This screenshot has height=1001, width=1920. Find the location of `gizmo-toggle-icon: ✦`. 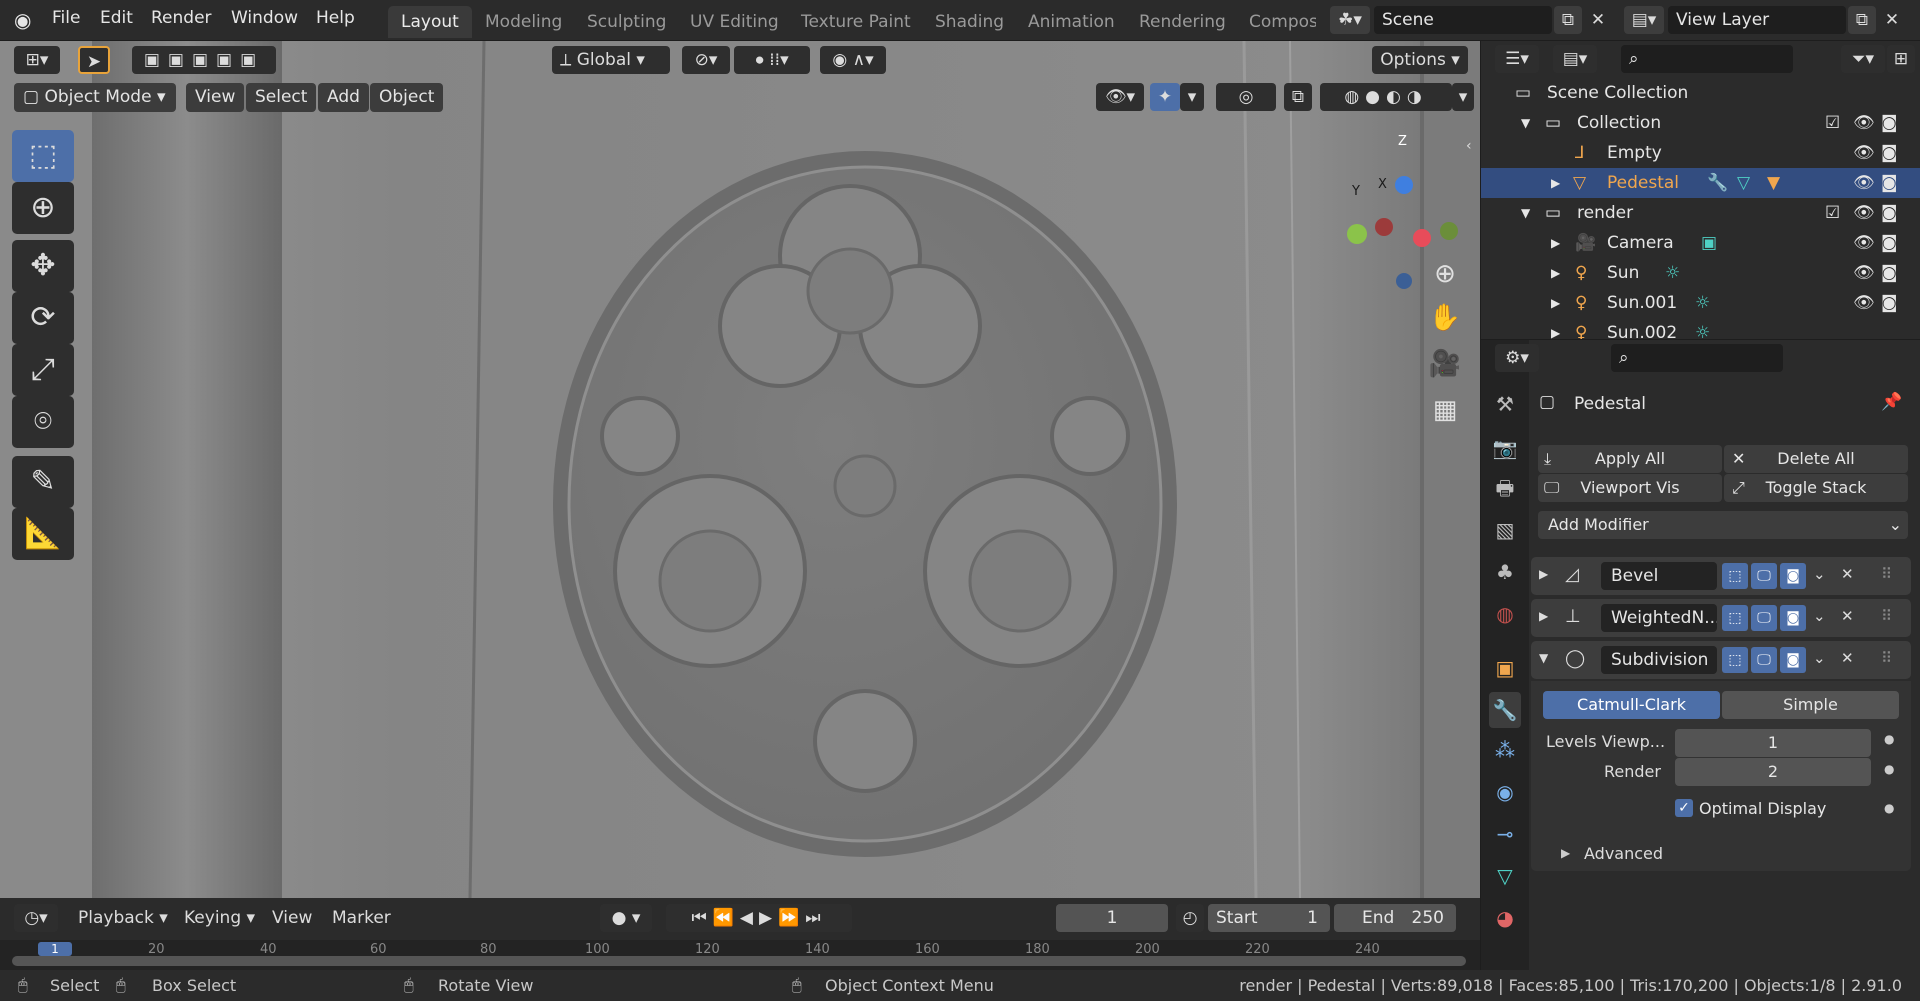

gizmo-toggle-icon: ✦ is located at coordinates (1165, 97).